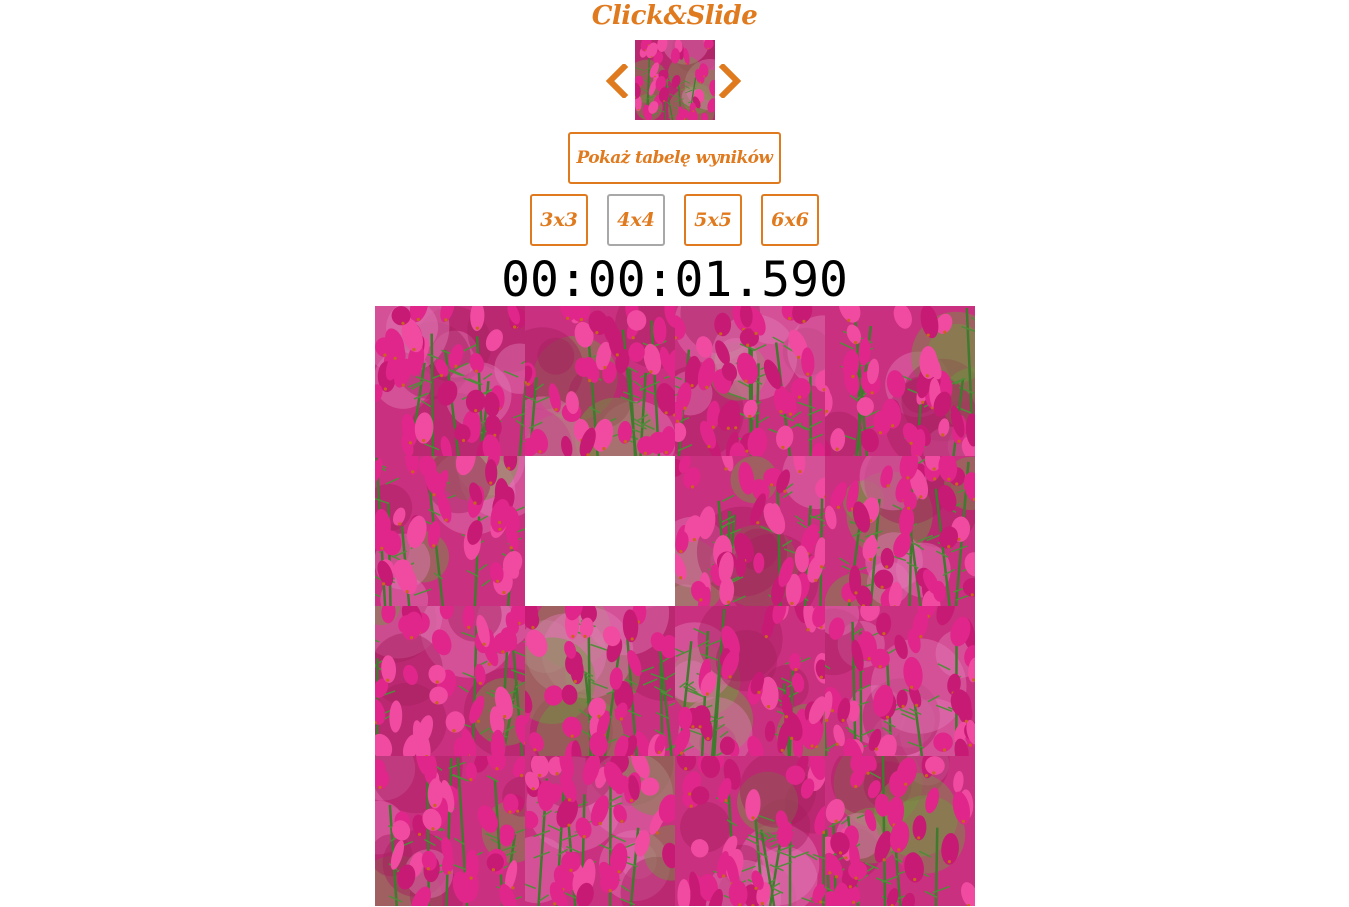 This screenshot has height=907, width=1349. I want to click on size-3x3-button: 3x3, so click(559, 220).